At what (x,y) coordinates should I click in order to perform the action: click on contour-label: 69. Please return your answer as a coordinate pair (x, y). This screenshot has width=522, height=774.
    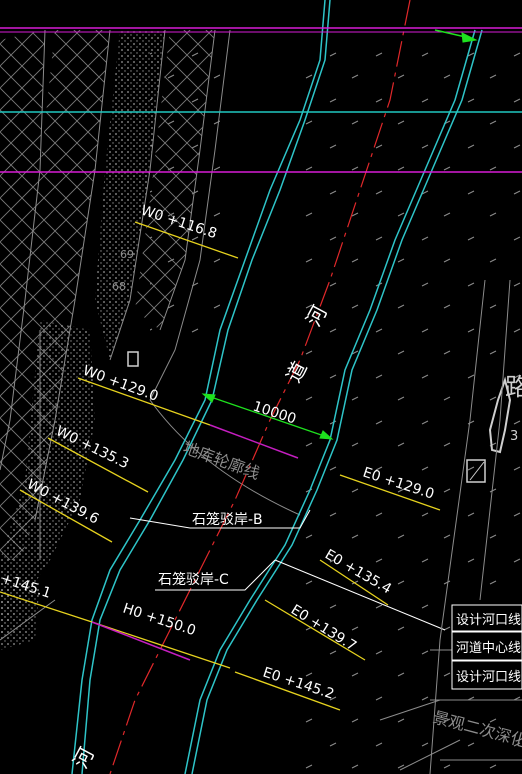
    Looking at the image, I should click on (127, 254).